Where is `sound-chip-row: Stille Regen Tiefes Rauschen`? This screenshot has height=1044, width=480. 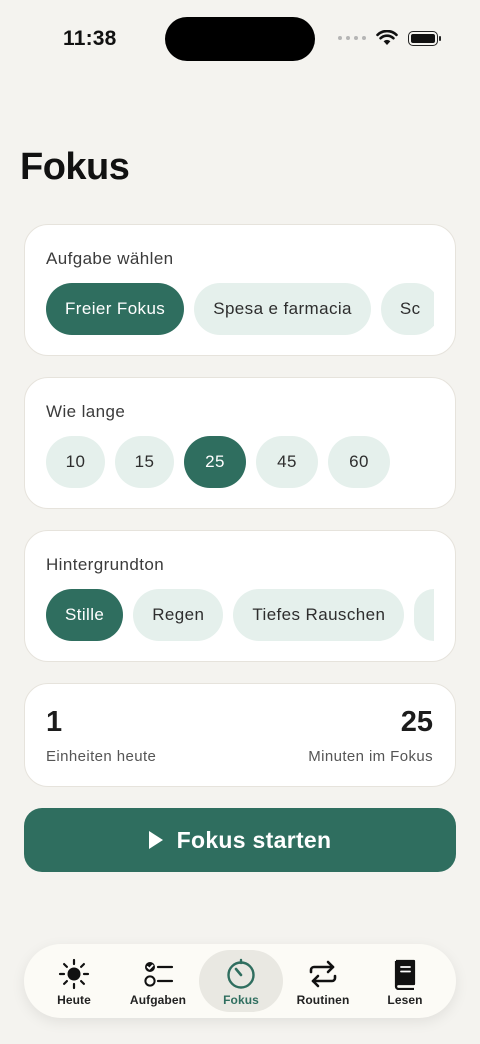 sound-chip-row: Stille Regen Tiefes Rauschen is located at coordinates (240, 615).